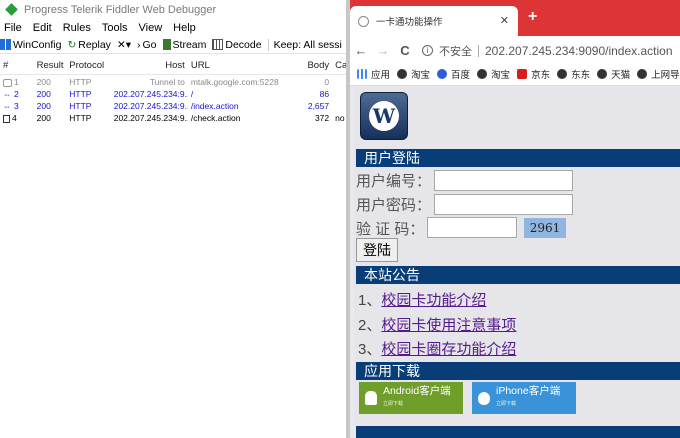  I want to click on bookmark-dongdong: 东东, so click(573, 74).